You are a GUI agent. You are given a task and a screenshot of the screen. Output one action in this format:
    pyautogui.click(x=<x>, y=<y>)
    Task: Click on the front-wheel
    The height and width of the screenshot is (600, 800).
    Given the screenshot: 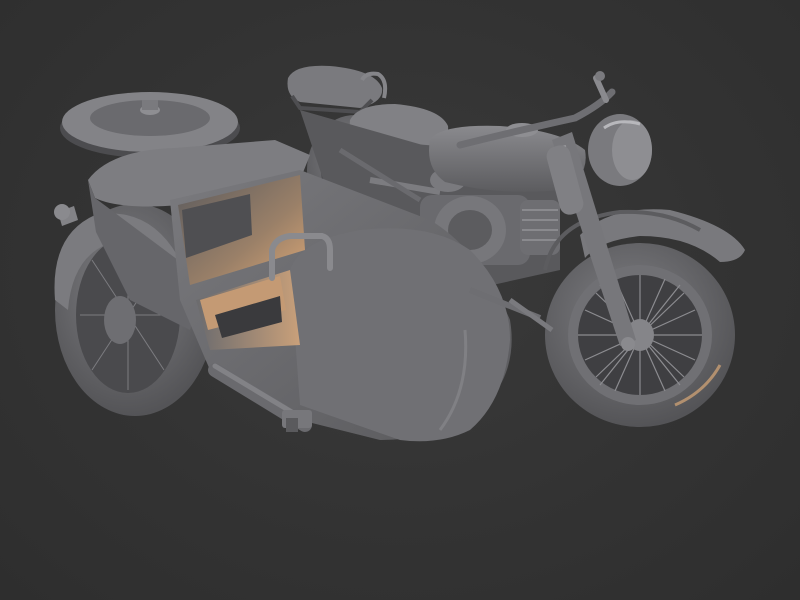 What is the action you would take?
    pyautogui.click(x=640, y=335)
    